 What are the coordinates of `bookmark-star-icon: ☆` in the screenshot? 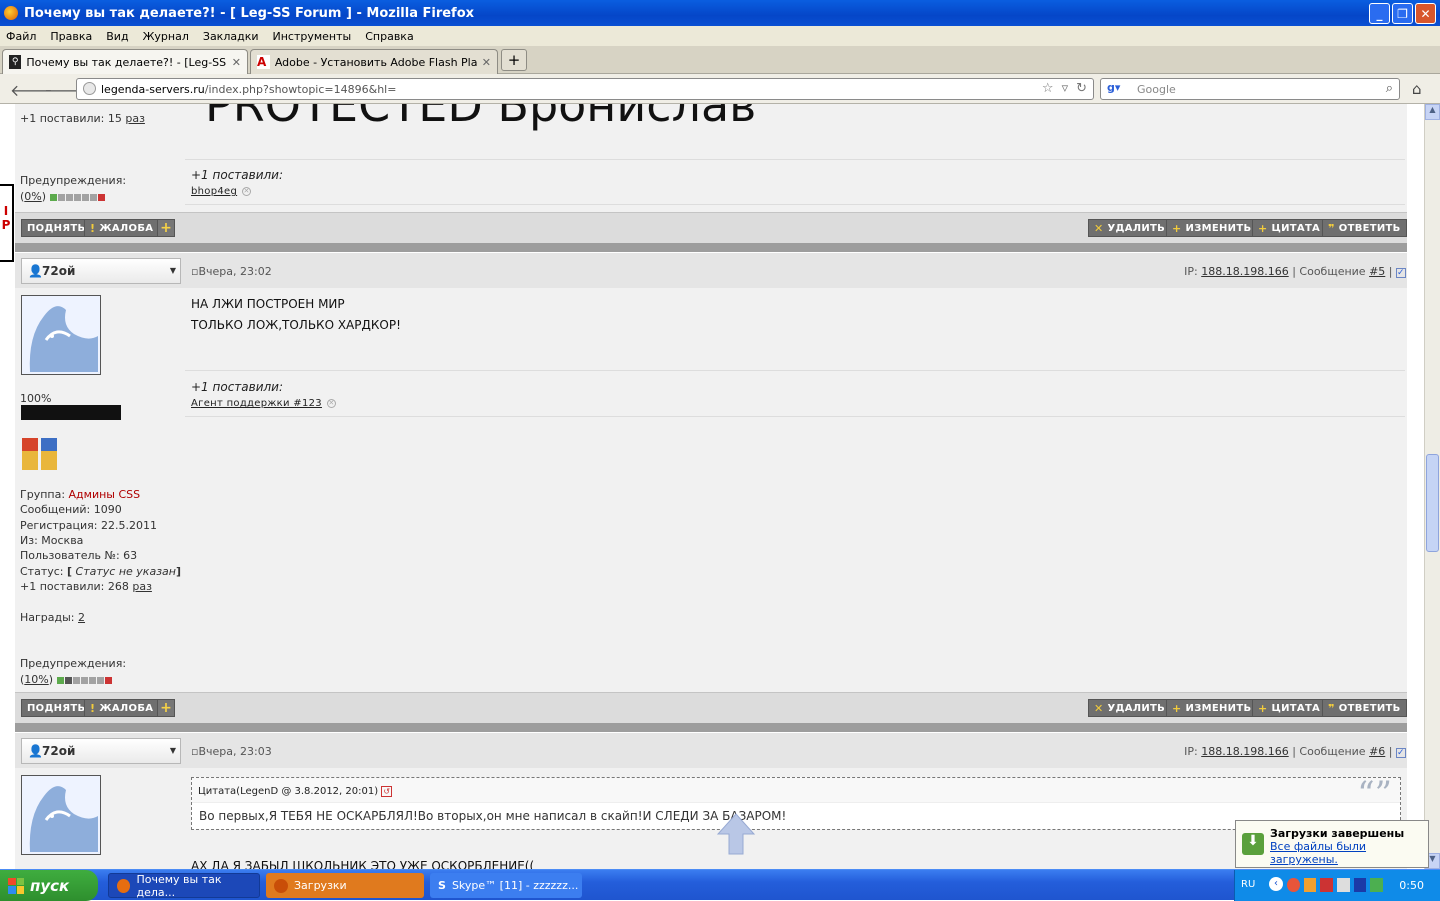 It's located at (1048, 88).